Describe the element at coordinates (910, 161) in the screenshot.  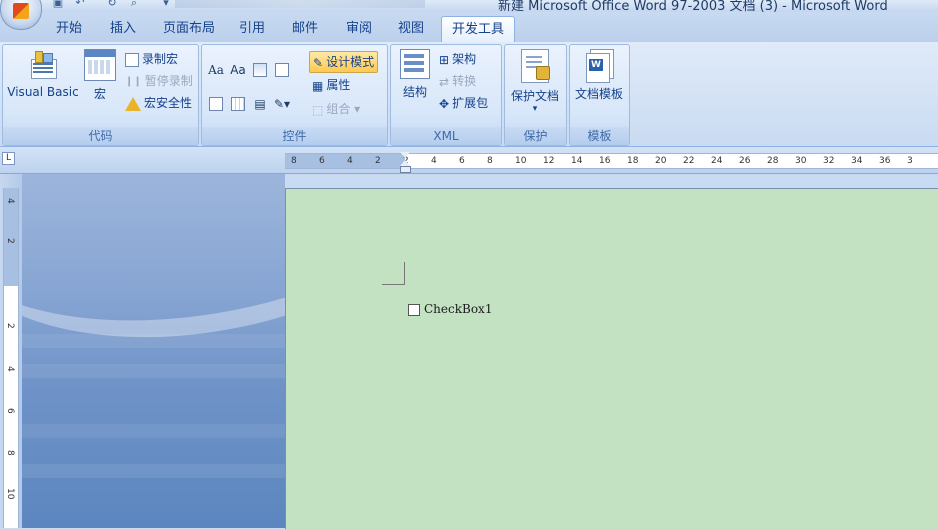
I see `ruler-tick: 3` at that location.